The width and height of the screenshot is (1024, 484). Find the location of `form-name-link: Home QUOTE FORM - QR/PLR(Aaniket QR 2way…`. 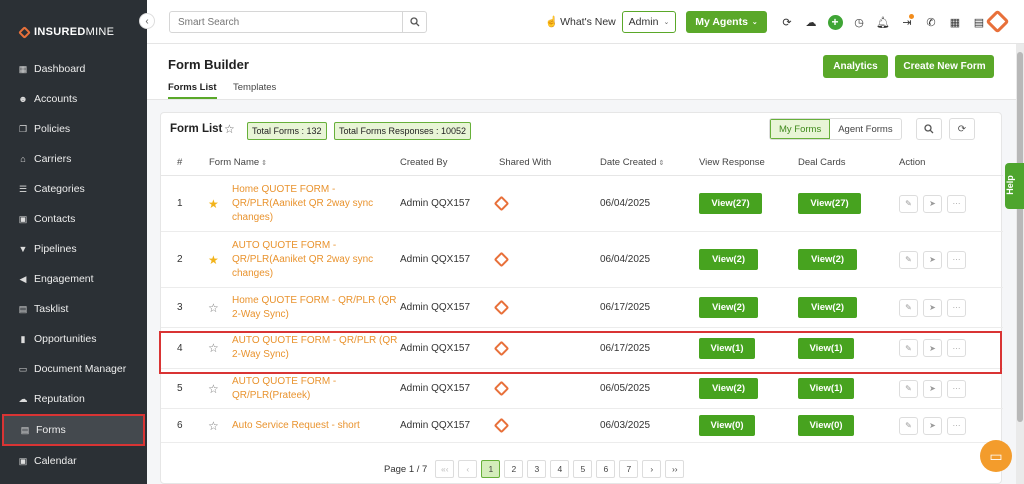

form-name-link: Home QUOTE FORM - QR/PLR(Aaniket QR 2way… is located at coordinates (315, 203).